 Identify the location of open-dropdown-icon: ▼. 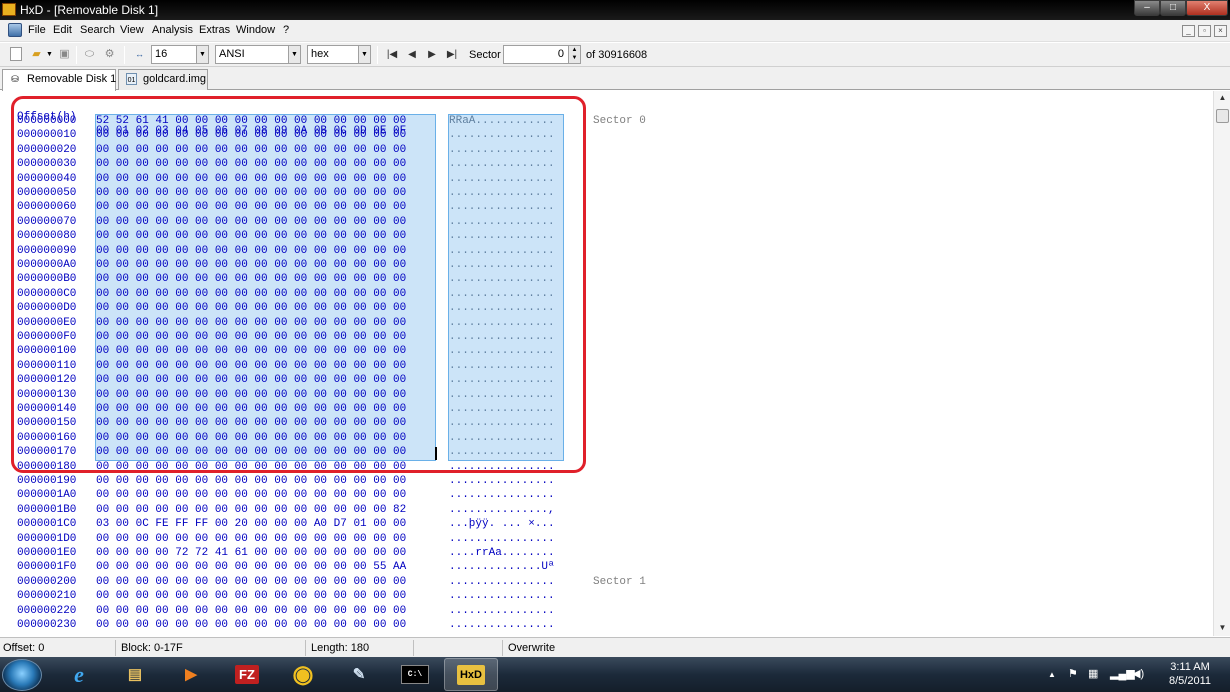
(49, 54).